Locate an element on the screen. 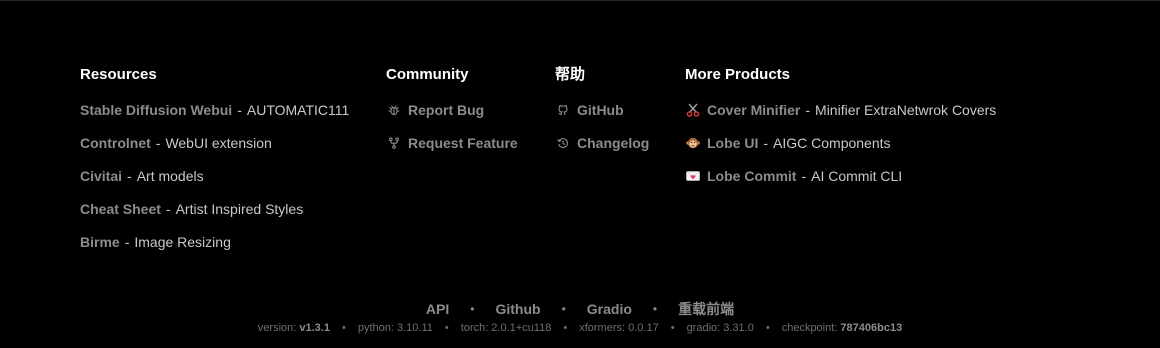 The image size is (1160, 348). resource-item: Birme - Image Resizing is located at coordinates (214, 242).